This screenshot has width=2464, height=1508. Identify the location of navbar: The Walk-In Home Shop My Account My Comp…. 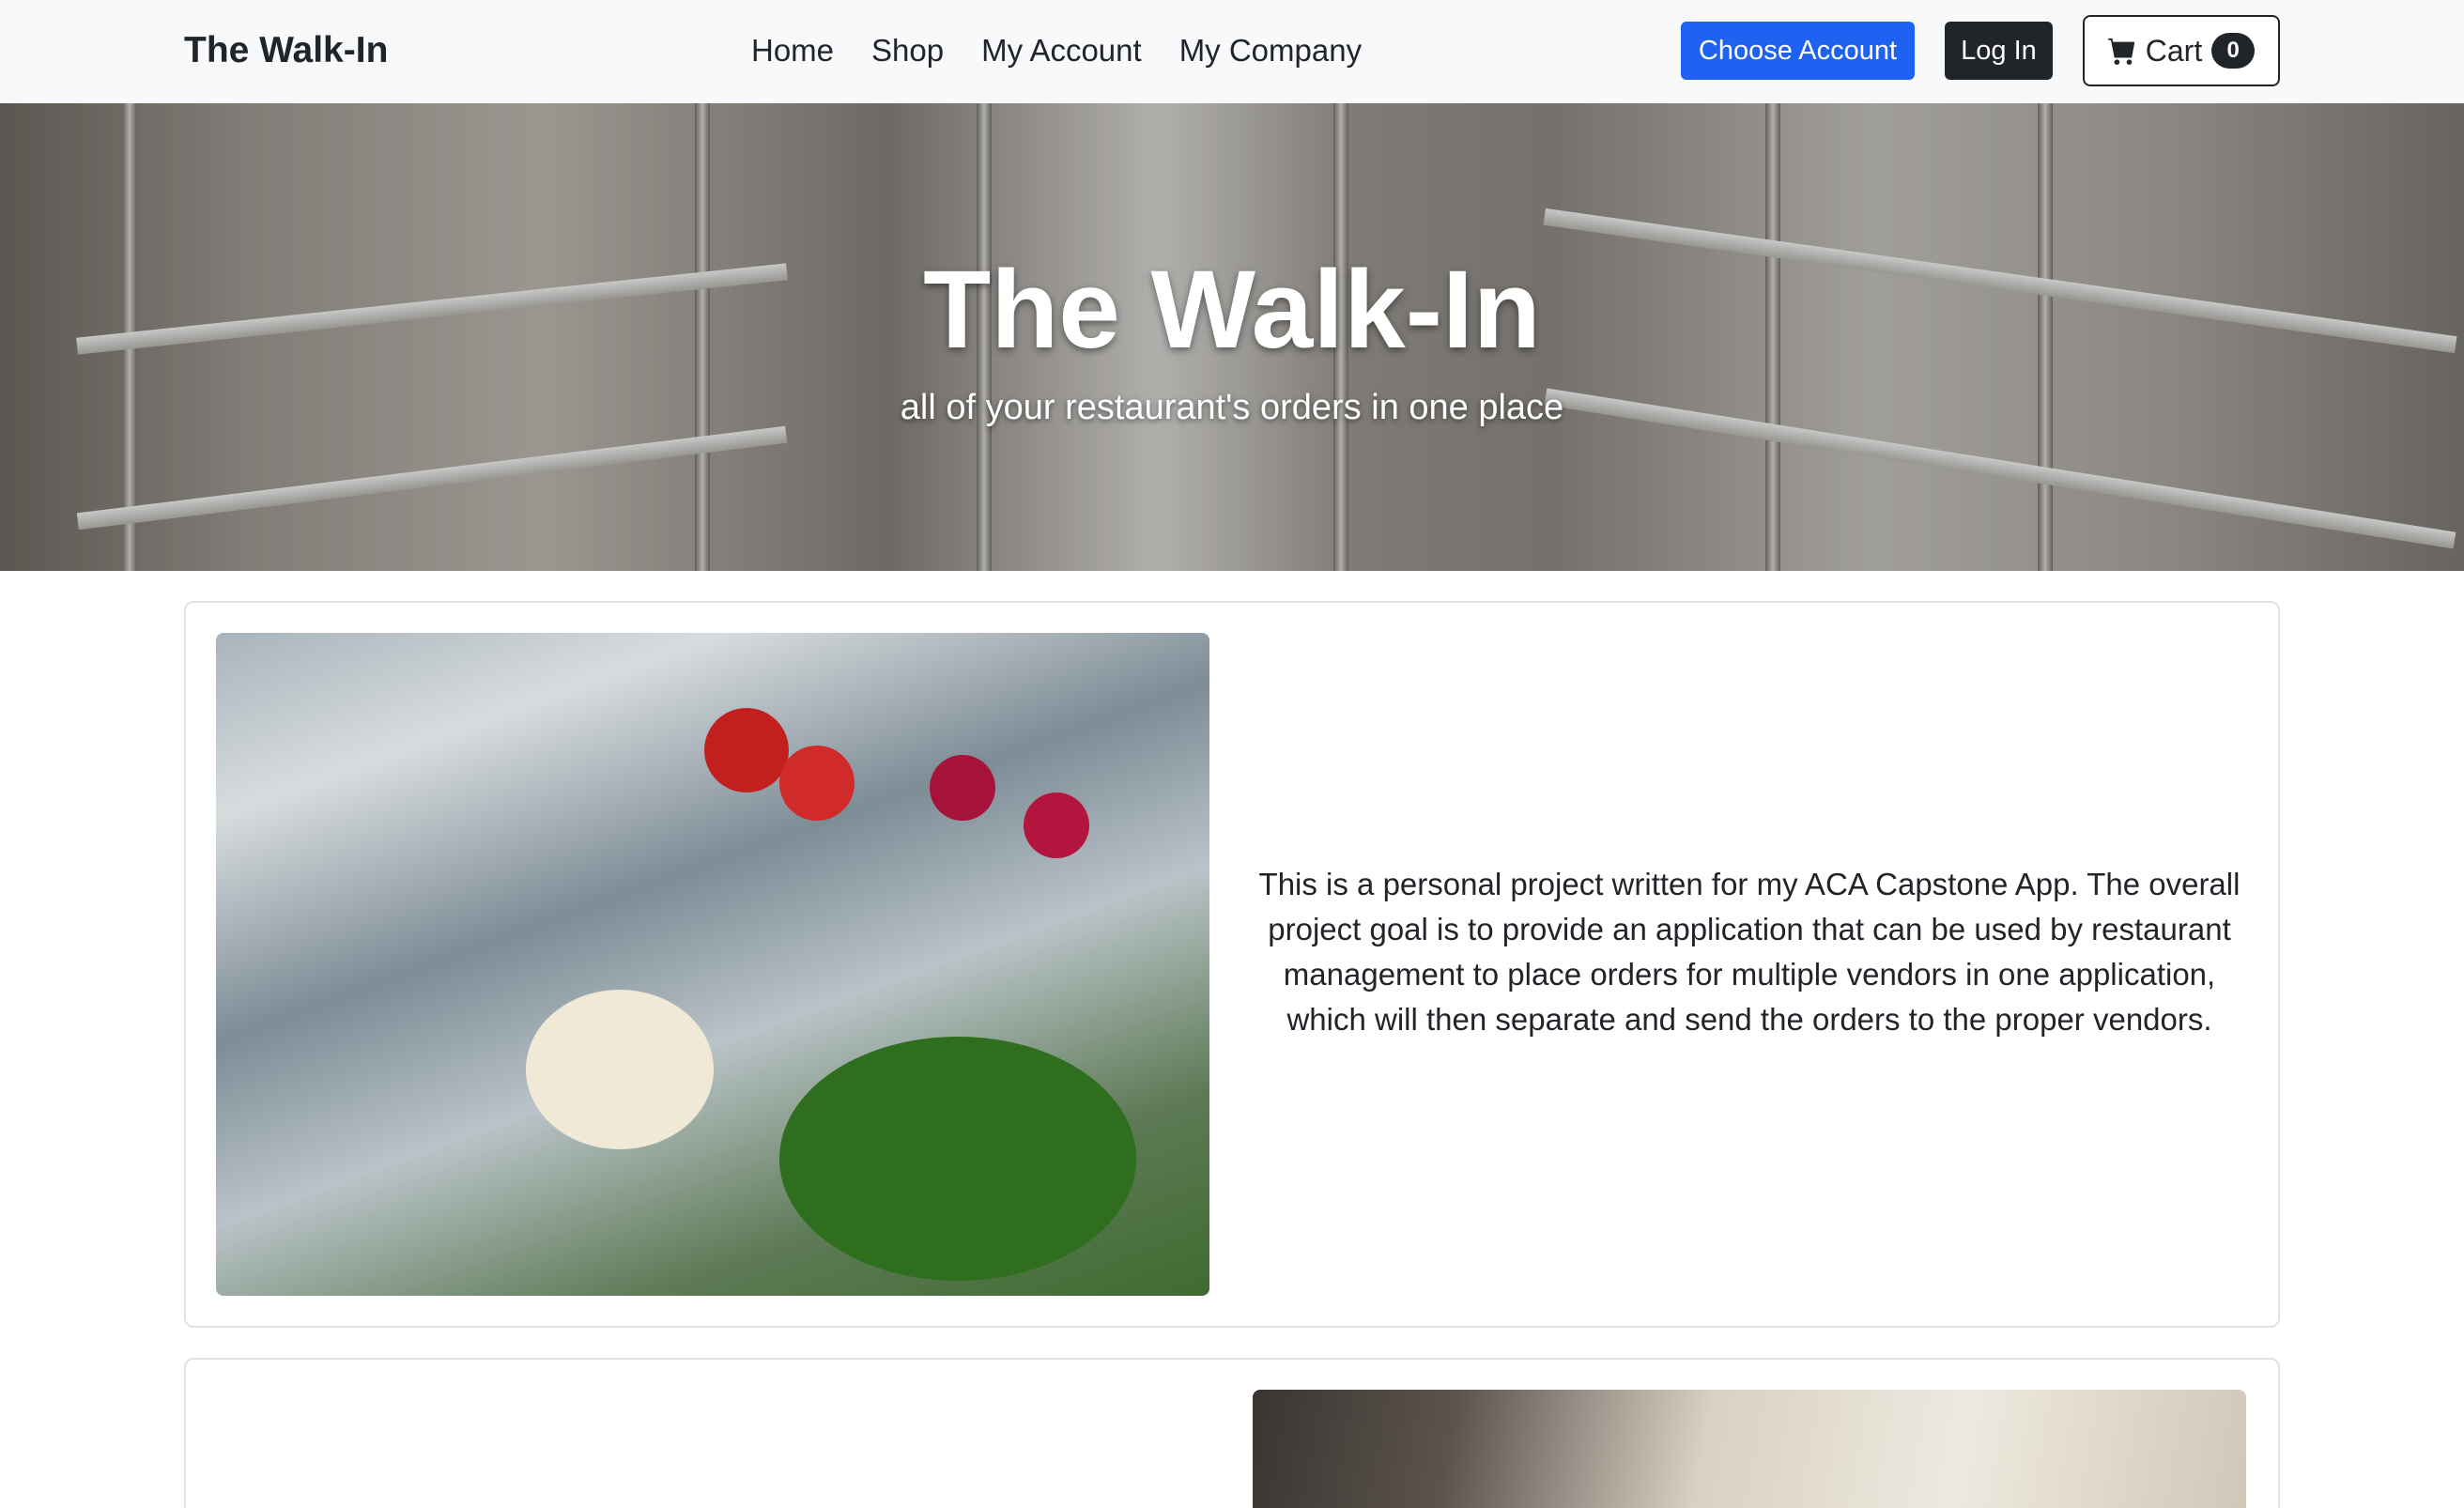
(1232, 51).